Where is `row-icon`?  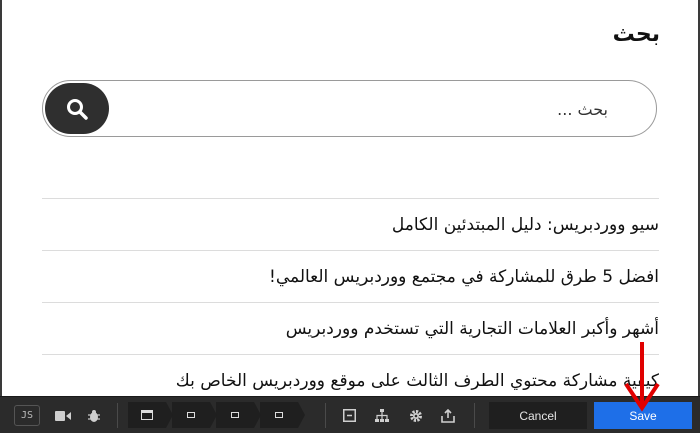
row-icon is located at coordinates (238, 415).